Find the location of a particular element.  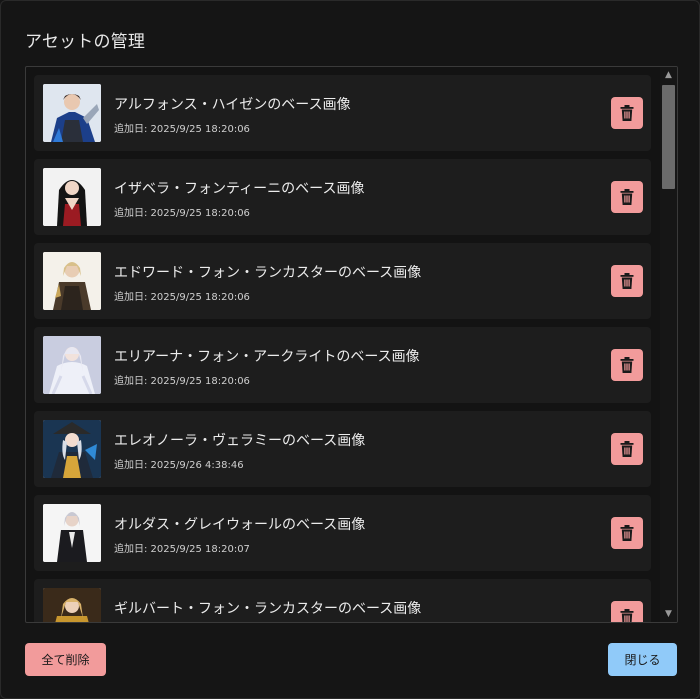

dialog-title: アセットの管理 is located at coordinates (85, 42).